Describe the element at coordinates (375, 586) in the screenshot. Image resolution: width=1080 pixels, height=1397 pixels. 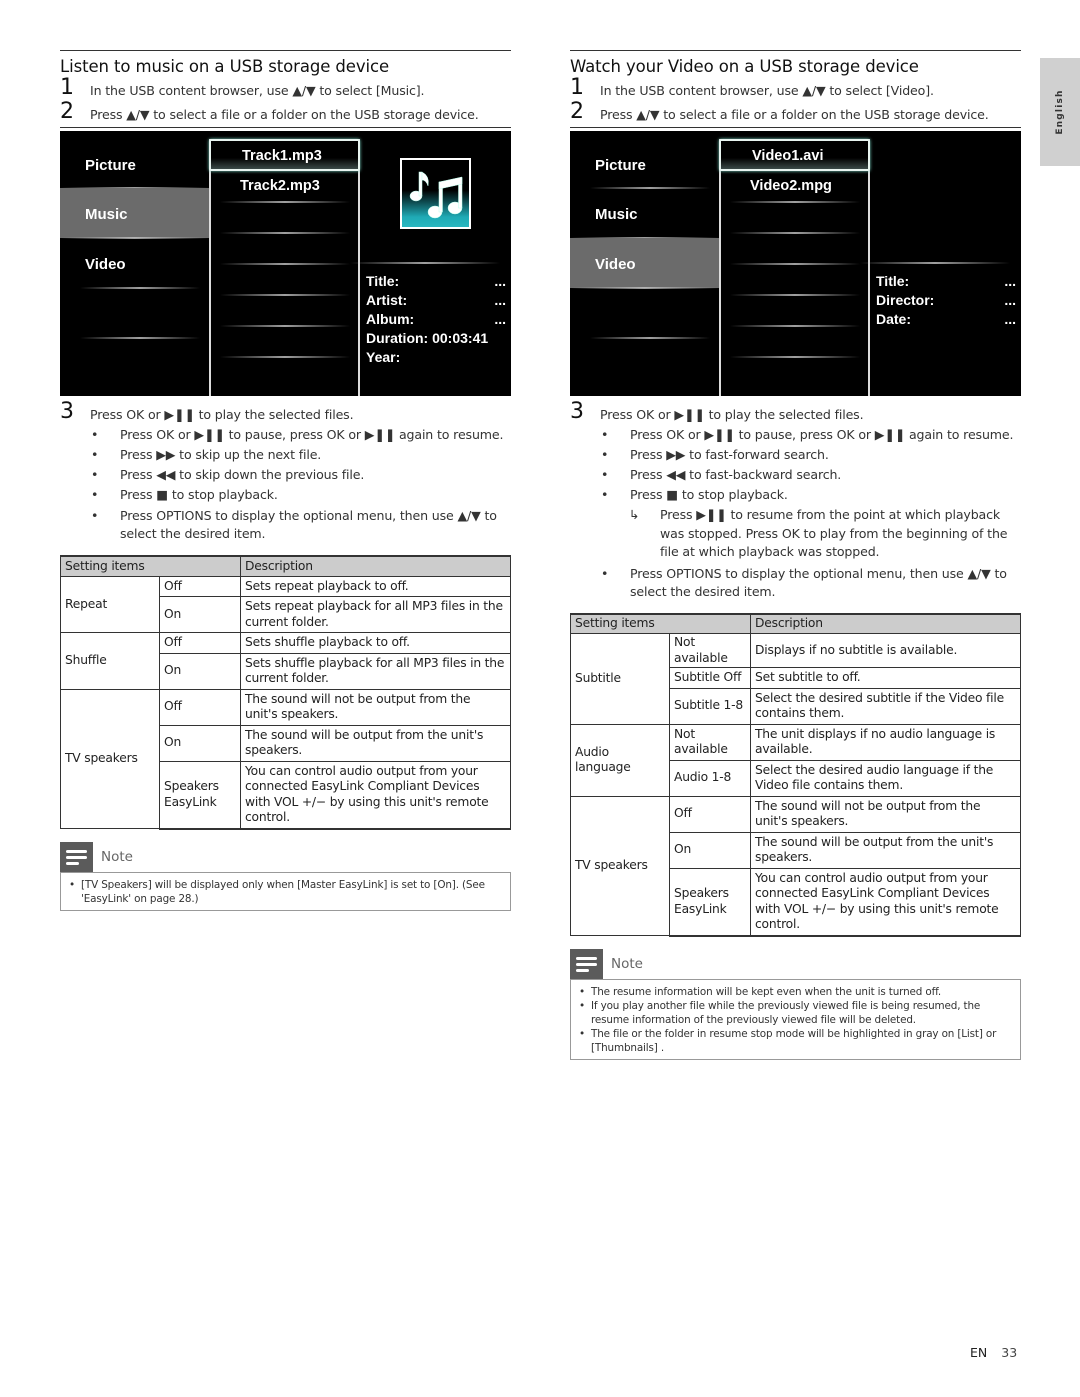
I see `setting-description: Sets repeat playback to off.` at that location.